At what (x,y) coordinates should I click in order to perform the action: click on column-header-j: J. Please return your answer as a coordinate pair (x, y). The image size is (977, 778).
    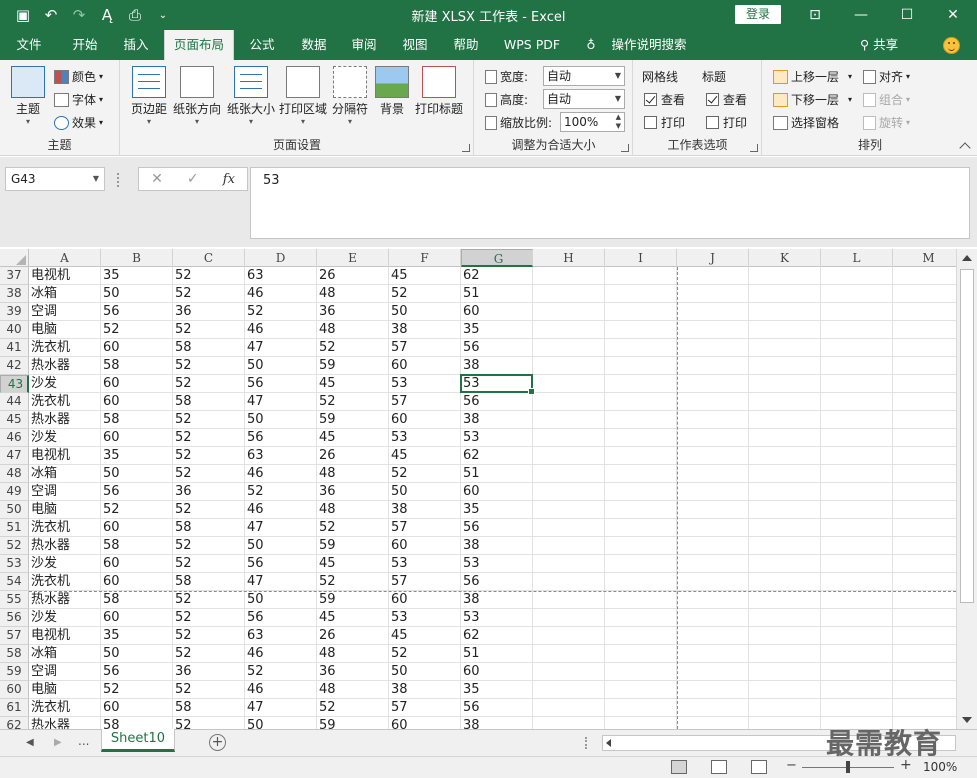
    Looking at the image, I should click on (713, 258).